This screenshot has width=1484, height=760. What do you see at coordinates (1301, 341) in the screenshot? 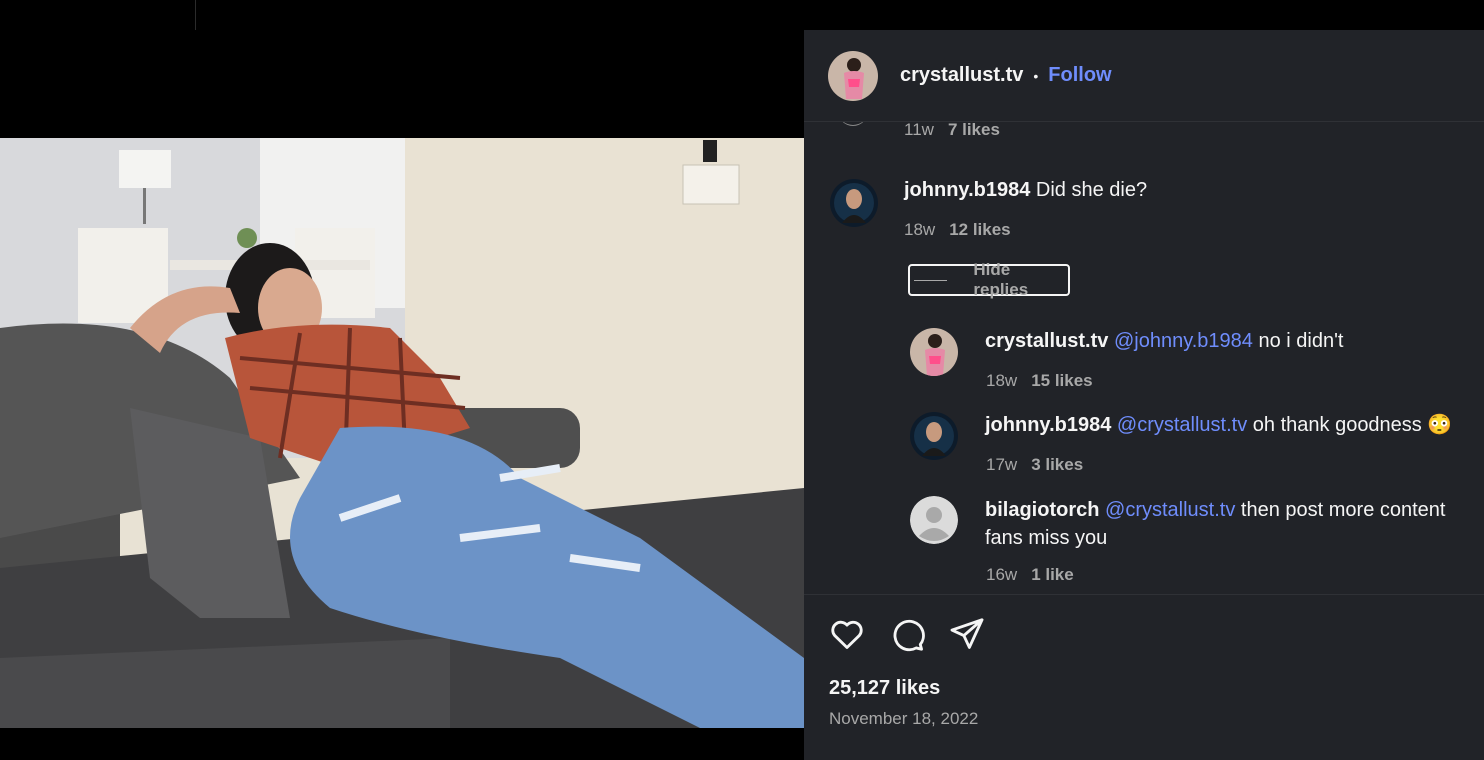
I see `comment-body: no i didn't` at bounding box center [1301, 341].